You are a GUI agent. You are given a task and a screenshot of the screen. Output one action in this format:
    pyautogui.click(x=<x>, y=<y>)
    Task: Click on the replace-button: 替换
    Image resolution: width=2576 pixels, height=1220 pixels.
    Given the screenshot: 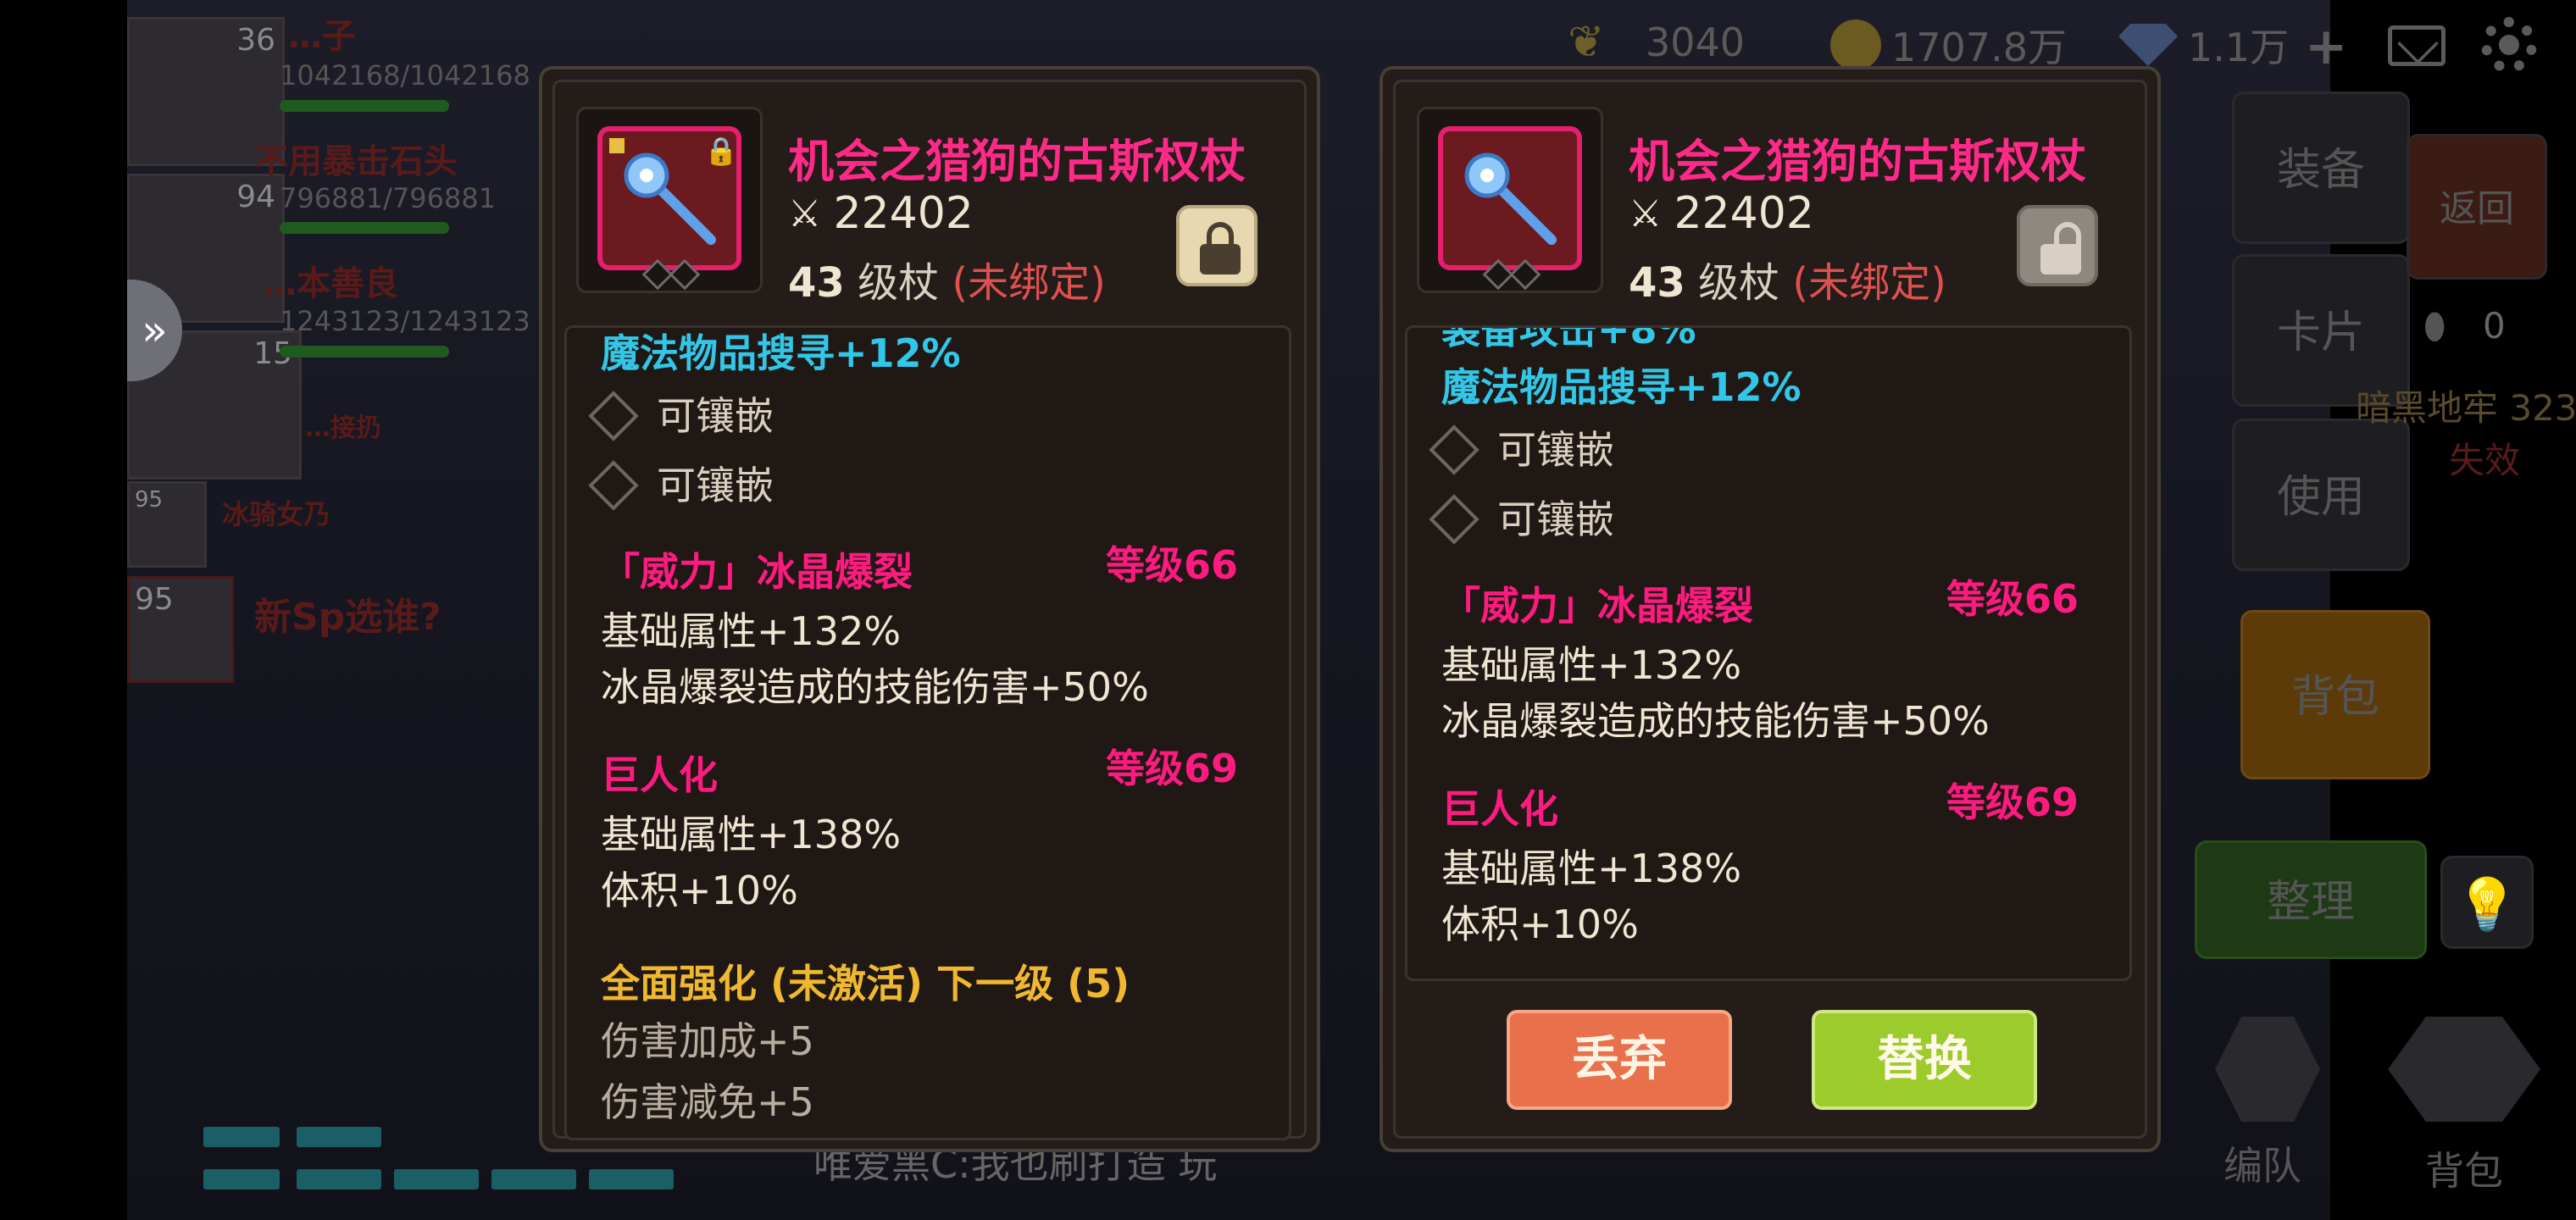 What is the action you would take?
    pyautogui.click(x=1924, y=1060)
    